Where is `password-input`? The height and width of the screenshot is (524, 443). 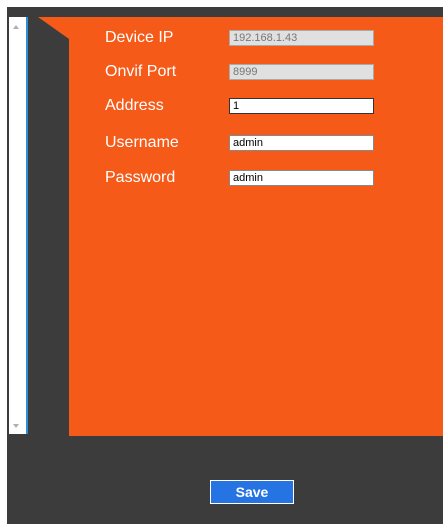 password-input is located at coordinates (301, 178).